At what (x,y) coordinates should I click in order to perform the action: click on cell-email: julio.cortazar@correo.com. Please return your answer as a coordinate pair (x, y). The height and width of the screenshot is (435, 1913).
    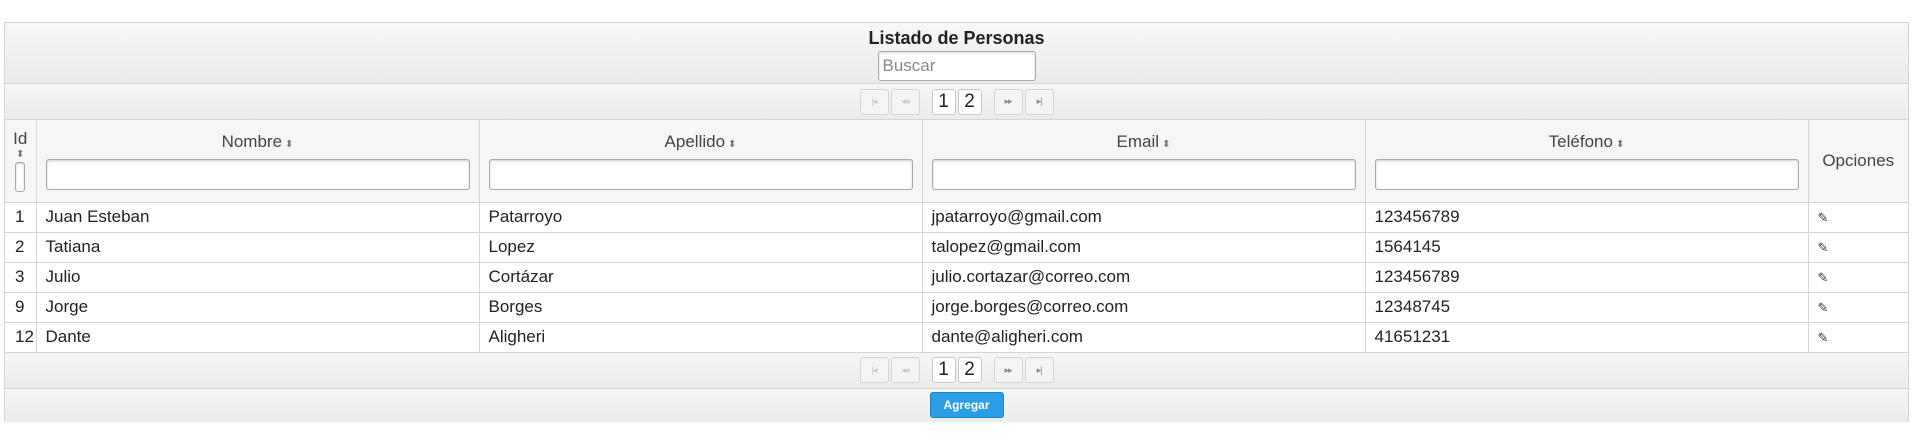
    Looking at the image, I should click on (1144, 277).